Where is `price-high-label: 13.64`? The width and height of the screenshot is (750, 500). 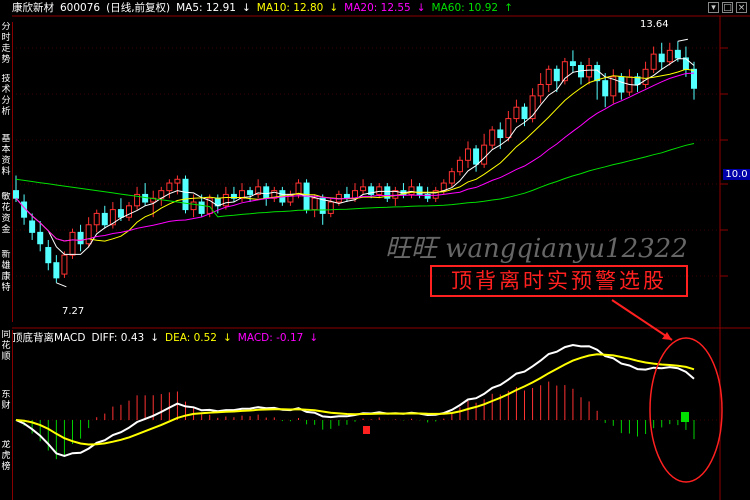
price-high-label: 13.64 is located at coordinates (654, 24).